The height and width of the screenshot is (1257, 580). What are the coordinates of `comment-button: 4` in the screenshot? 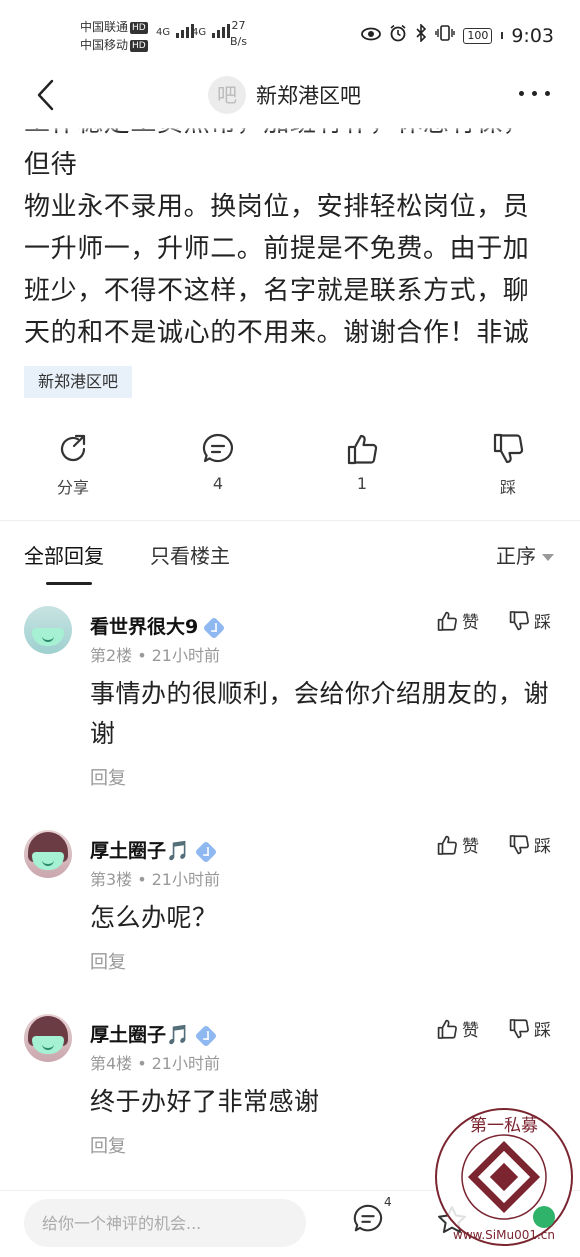 It's located at (218, 462).